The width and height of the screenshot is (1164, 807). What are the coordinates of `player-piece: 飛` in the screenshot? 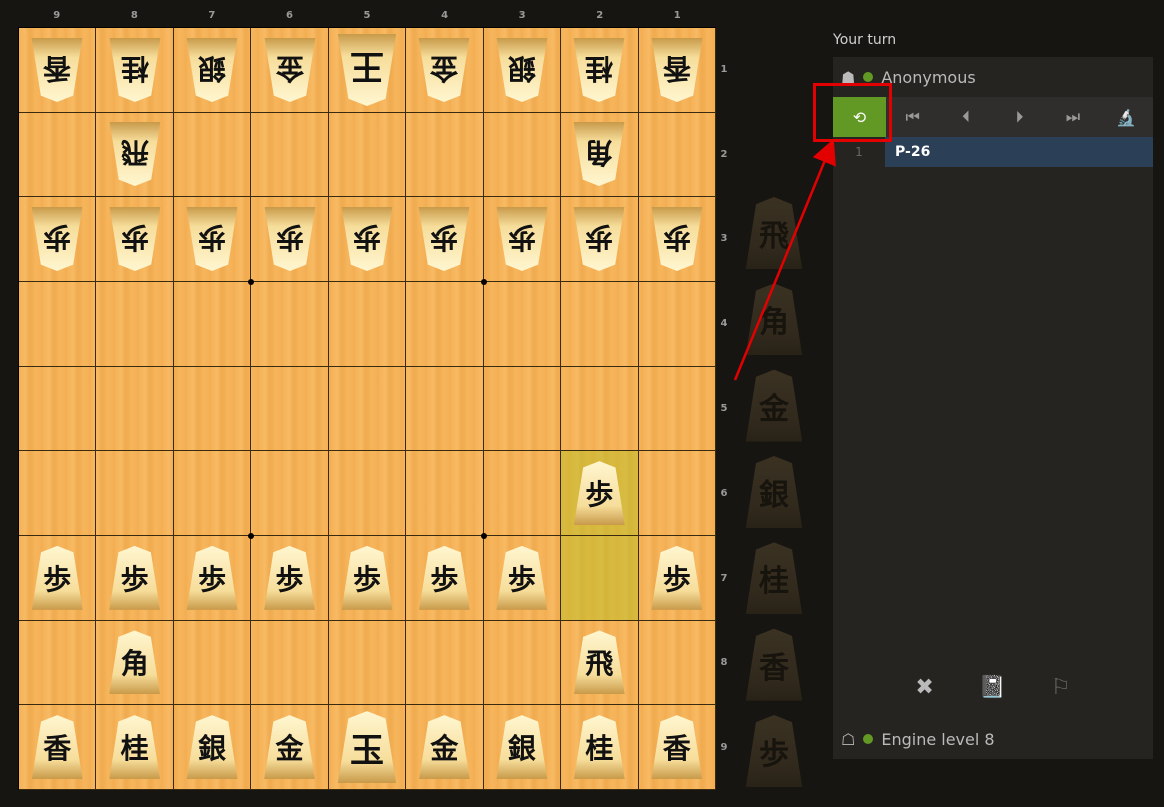 It's located at (599, 662).